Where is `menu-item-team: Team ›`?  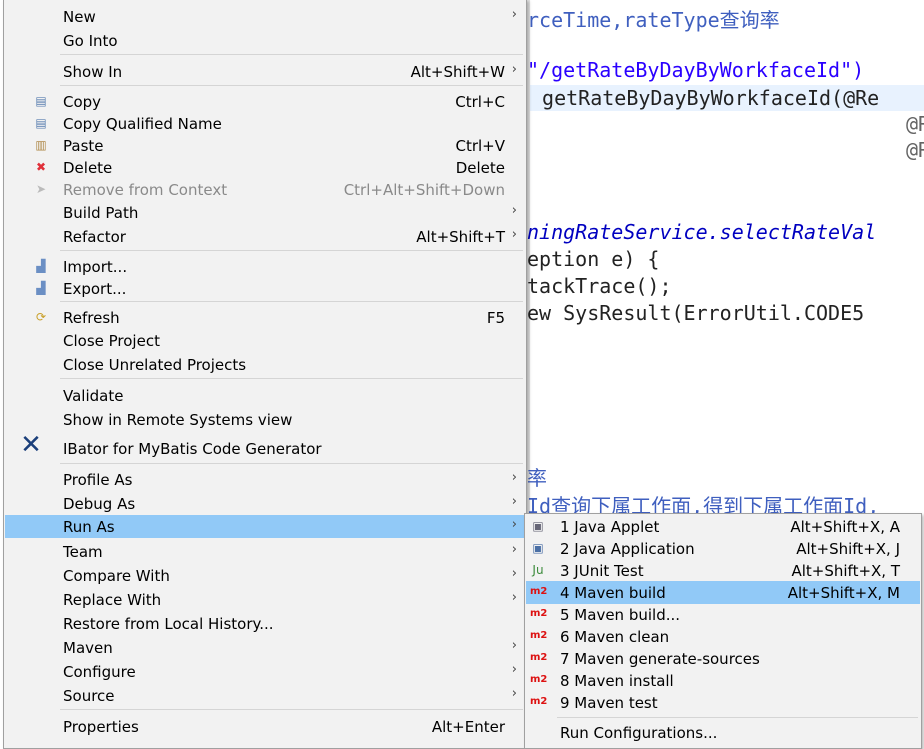
menu-item-team: Team › is located at coordinates (265, 551).